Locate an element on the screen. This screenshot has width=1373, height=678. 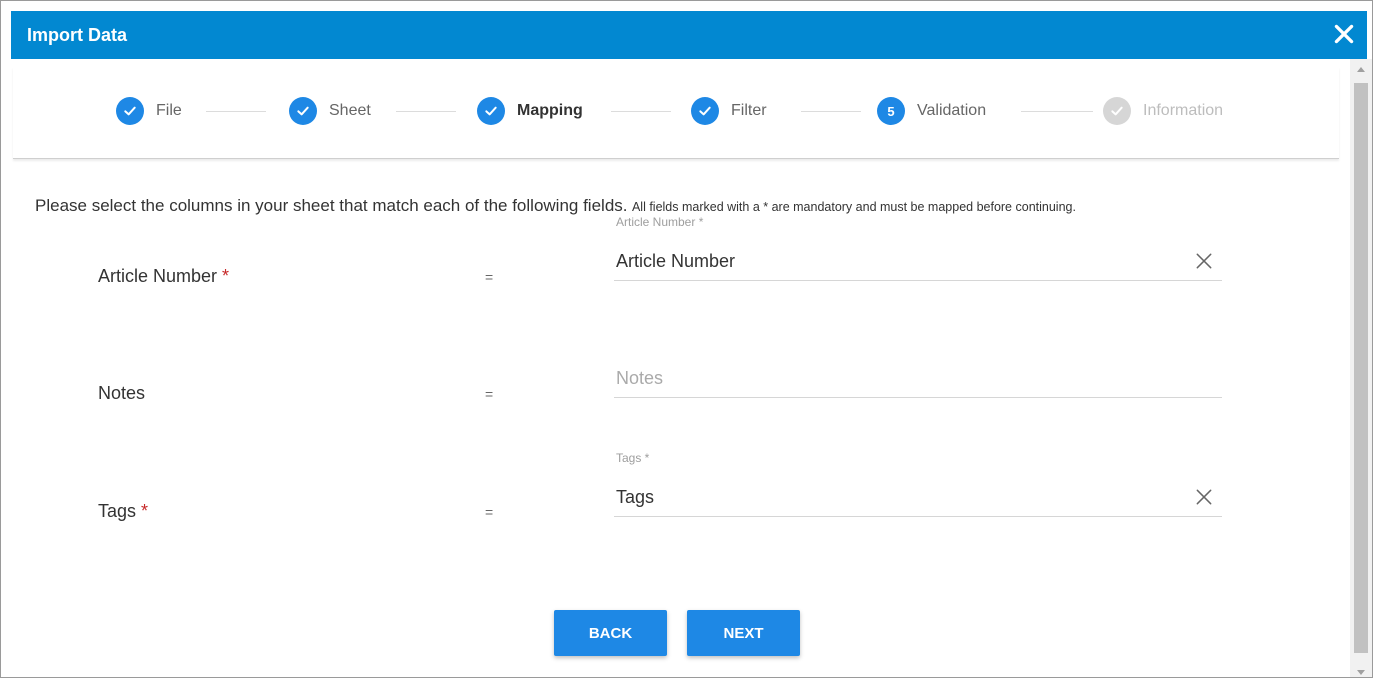
tags-select: Tags * Tags is located at coordinates (918, 484).